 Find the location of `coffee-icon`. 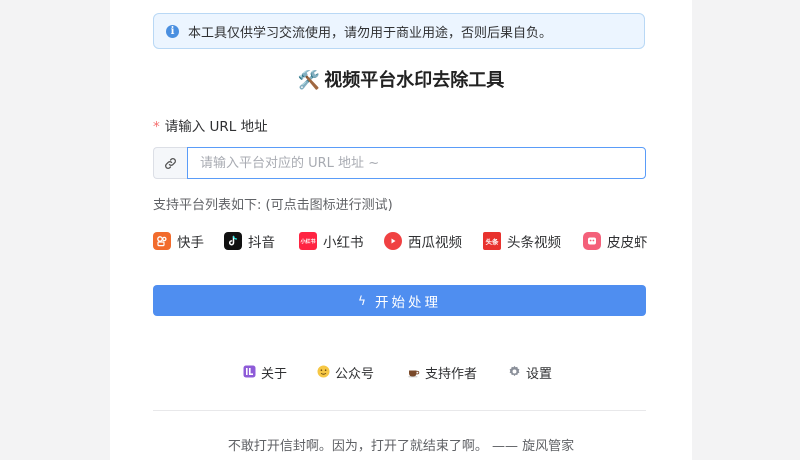

coffee-icon is located at coordinates (413, 373).